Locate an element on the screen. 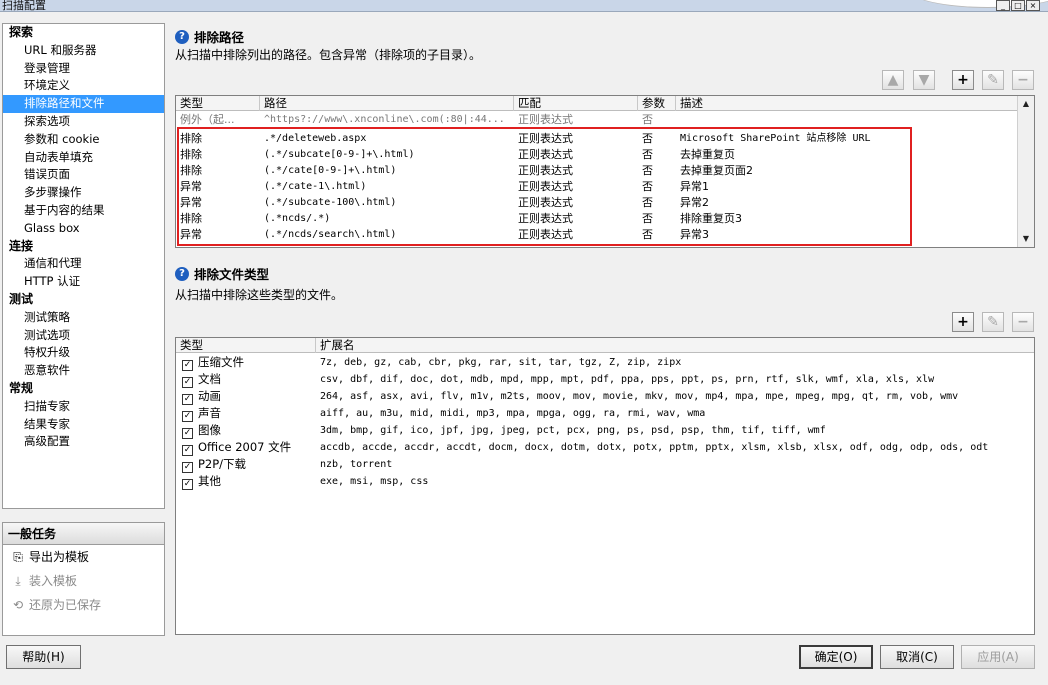 This screenshot has width=1048, height=685. nav-item: 结果专家 is located at coordinates (83, 425).